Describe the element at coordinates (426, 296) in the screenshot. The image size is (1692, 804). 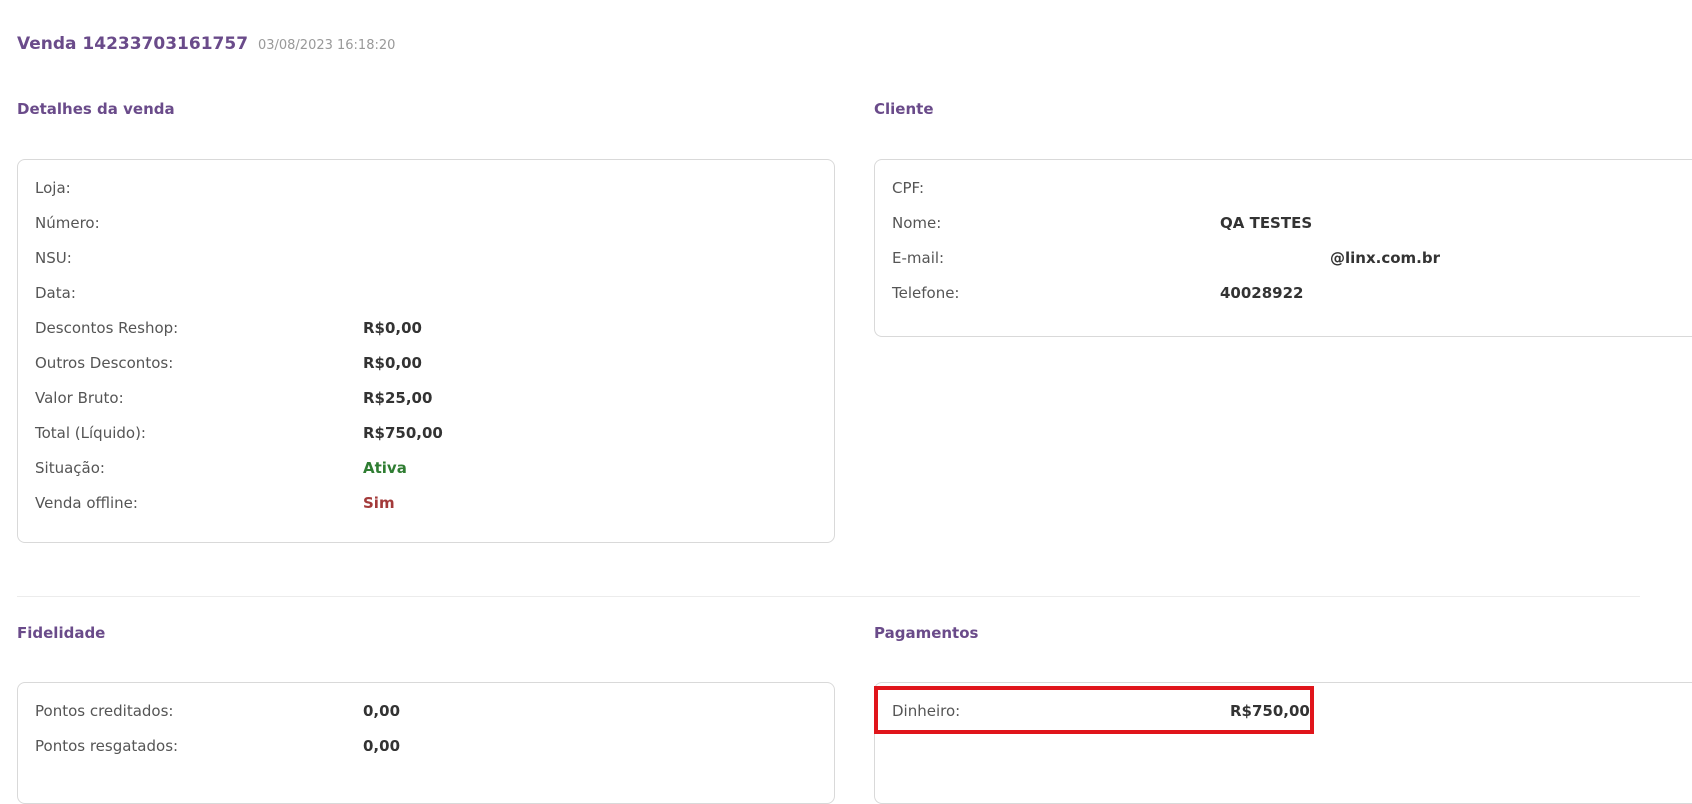
I see `date-row: Data:` at that location.